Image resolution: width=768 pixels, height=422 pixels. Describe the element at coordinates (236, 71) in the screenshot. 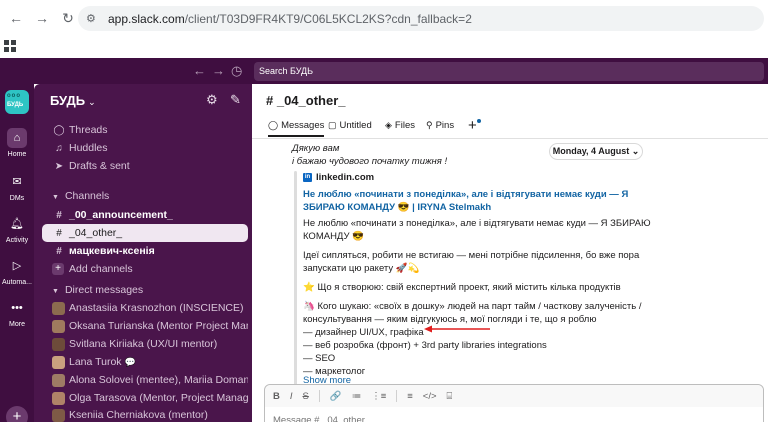

I see `history-clock-icon: ◷` at that location.